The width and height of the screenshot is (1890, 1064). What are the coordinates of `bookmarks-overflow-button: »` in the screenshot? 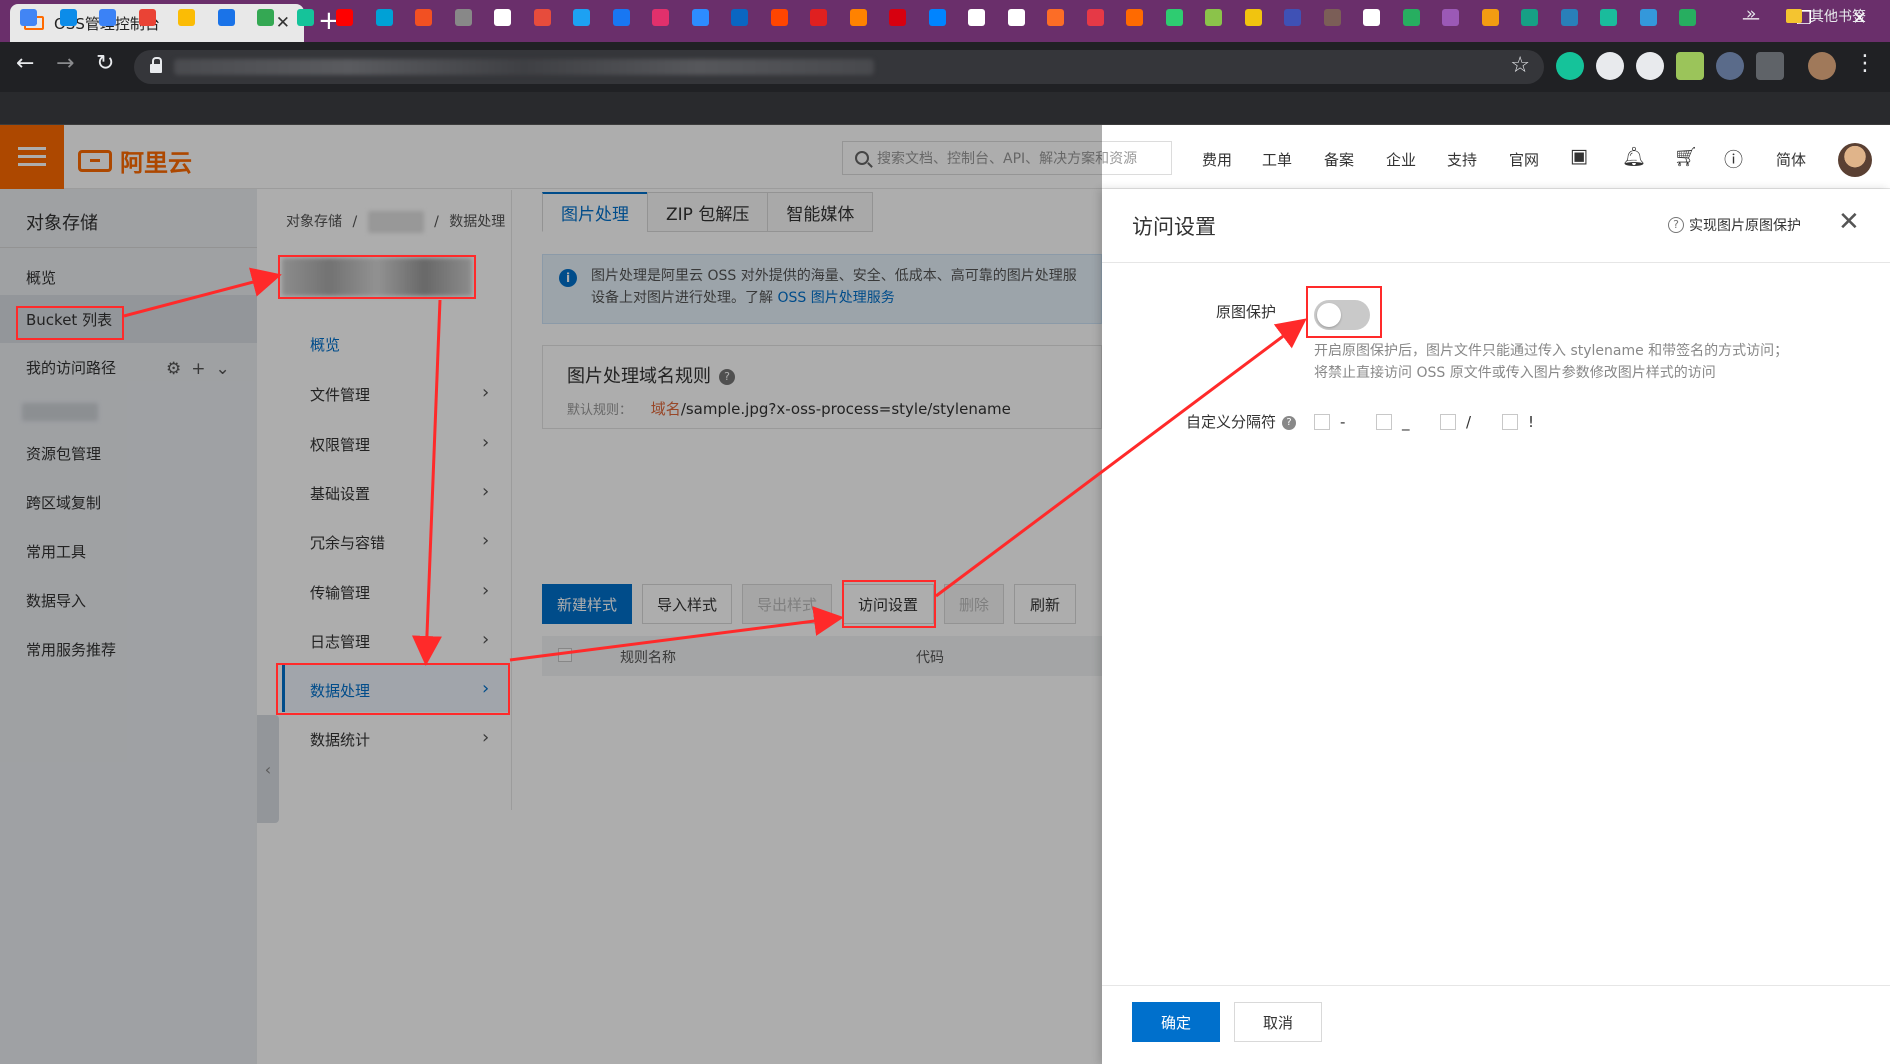 It's located at (1751, 14).